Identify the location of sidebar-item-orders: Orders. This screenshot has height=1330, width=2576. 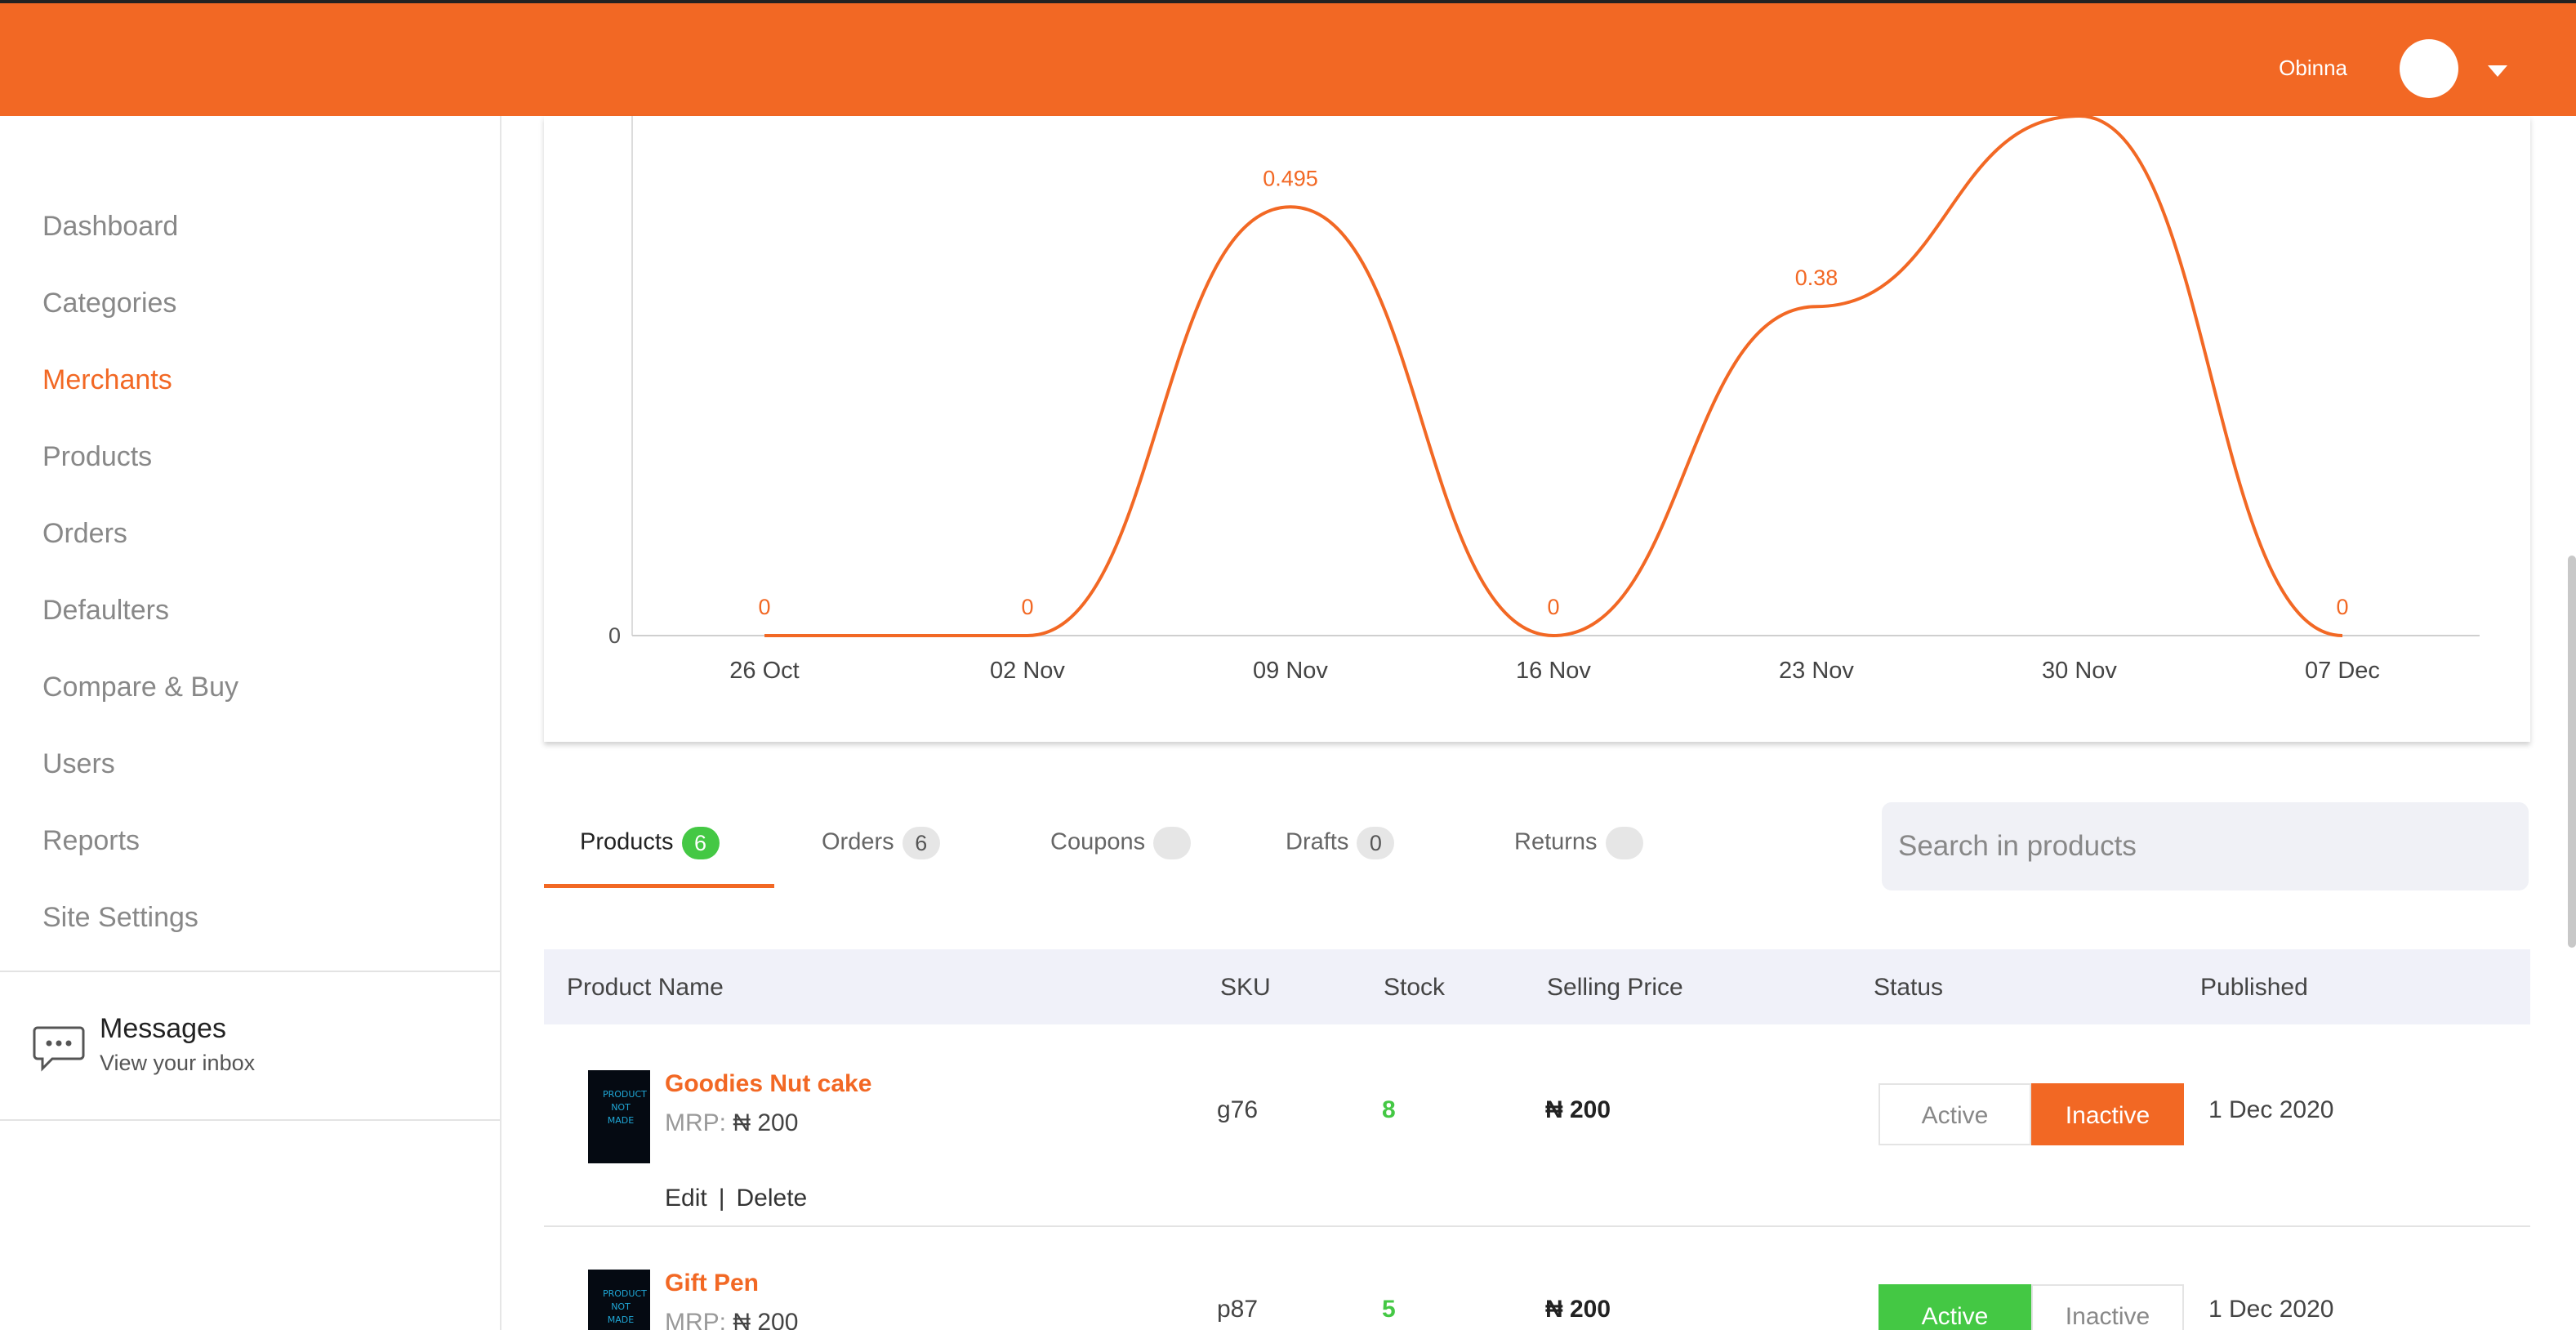
(84, 534).